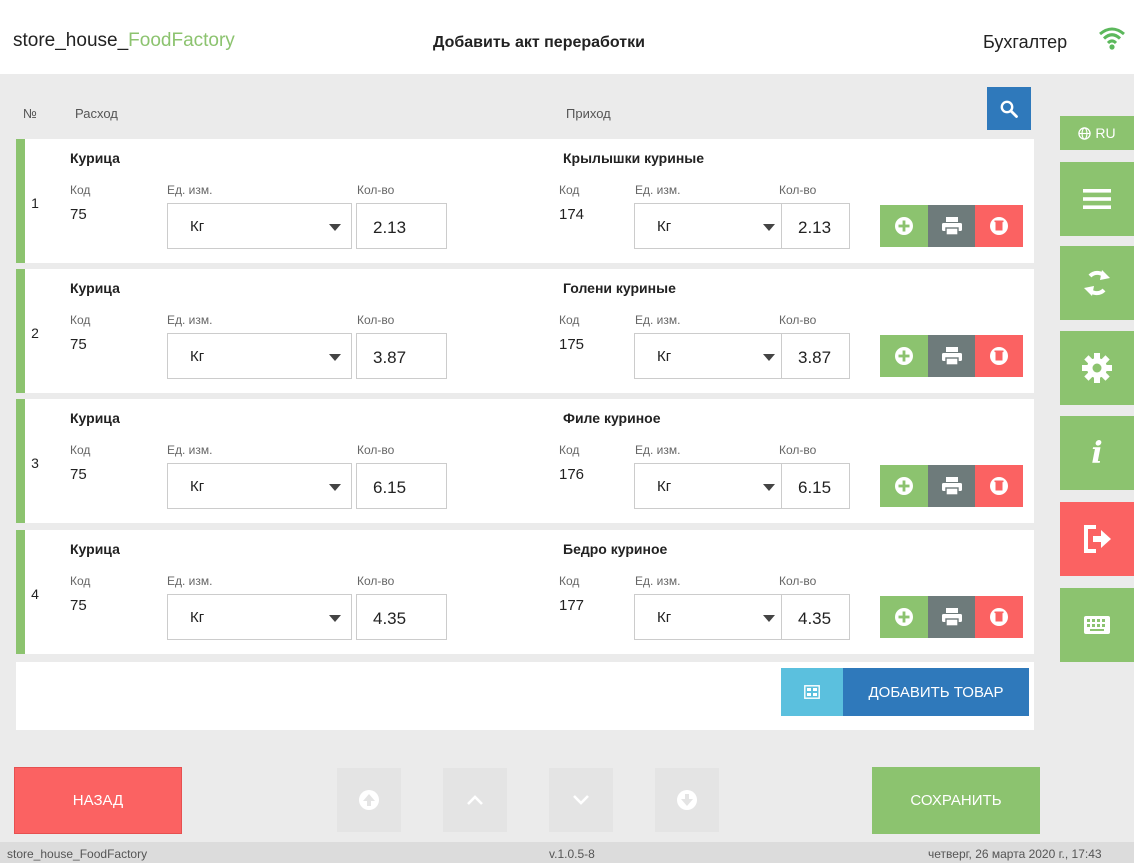 The width and height of the screenshot is (1134, 863). I want to click on logout-button, so click(1097, 539).